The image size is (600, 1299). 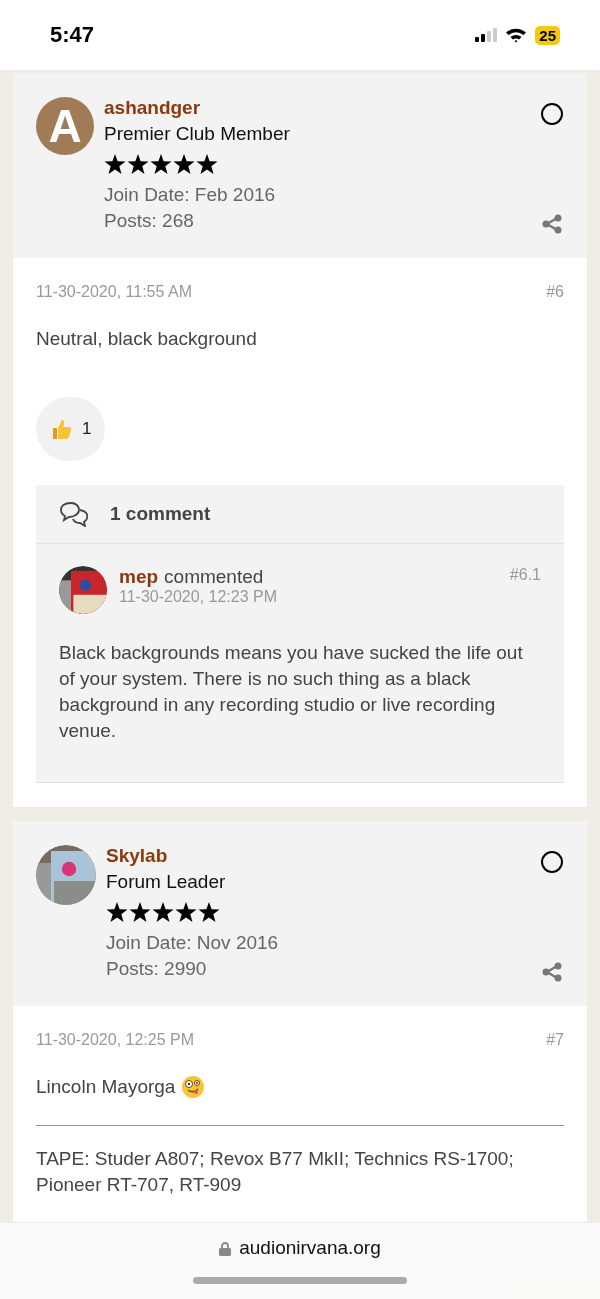 I want to click on username-link: ashandger, so click(x=317, y=108).